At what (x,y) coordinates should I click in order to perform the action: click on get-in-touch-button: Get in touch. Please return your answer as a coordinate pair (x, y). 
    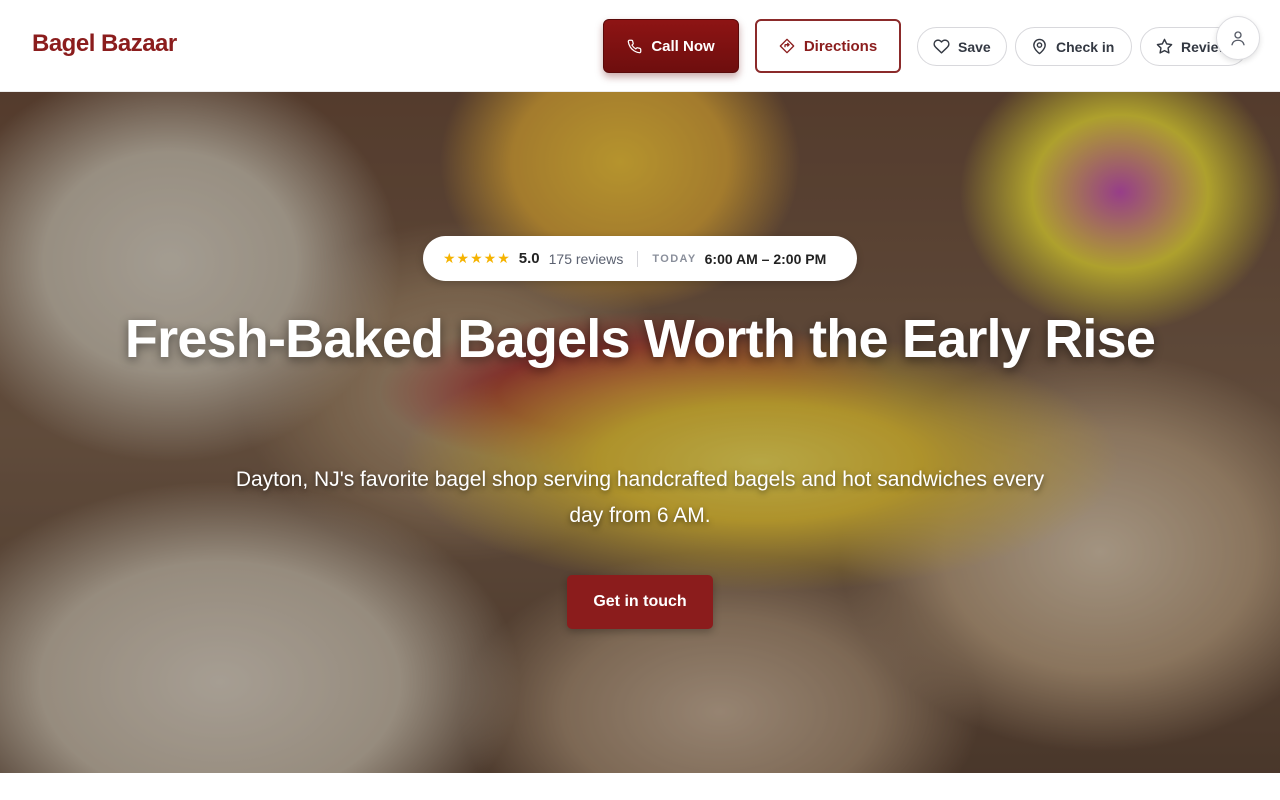
    Looking at the image, I should click on (640, 602).